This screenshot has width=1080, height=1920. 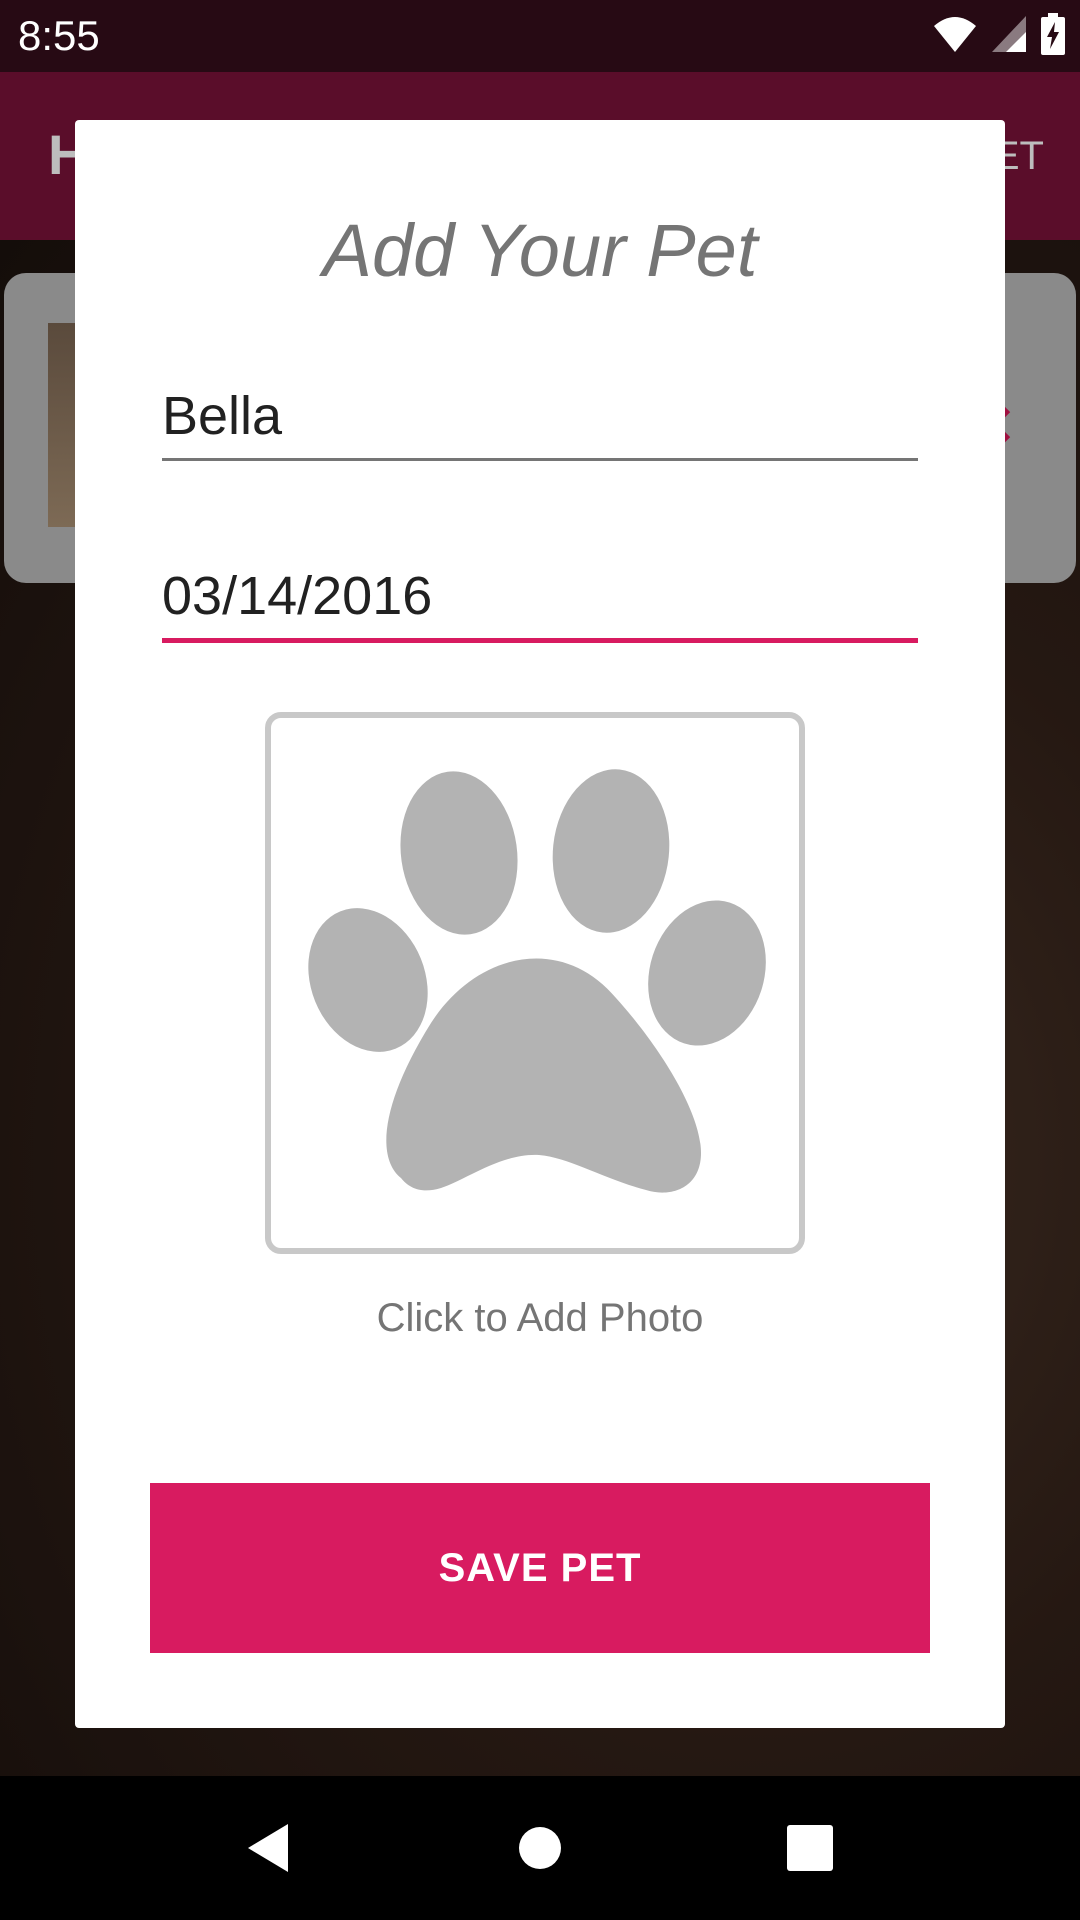 I want to click on back-icon, so click(x=268, y=1848).